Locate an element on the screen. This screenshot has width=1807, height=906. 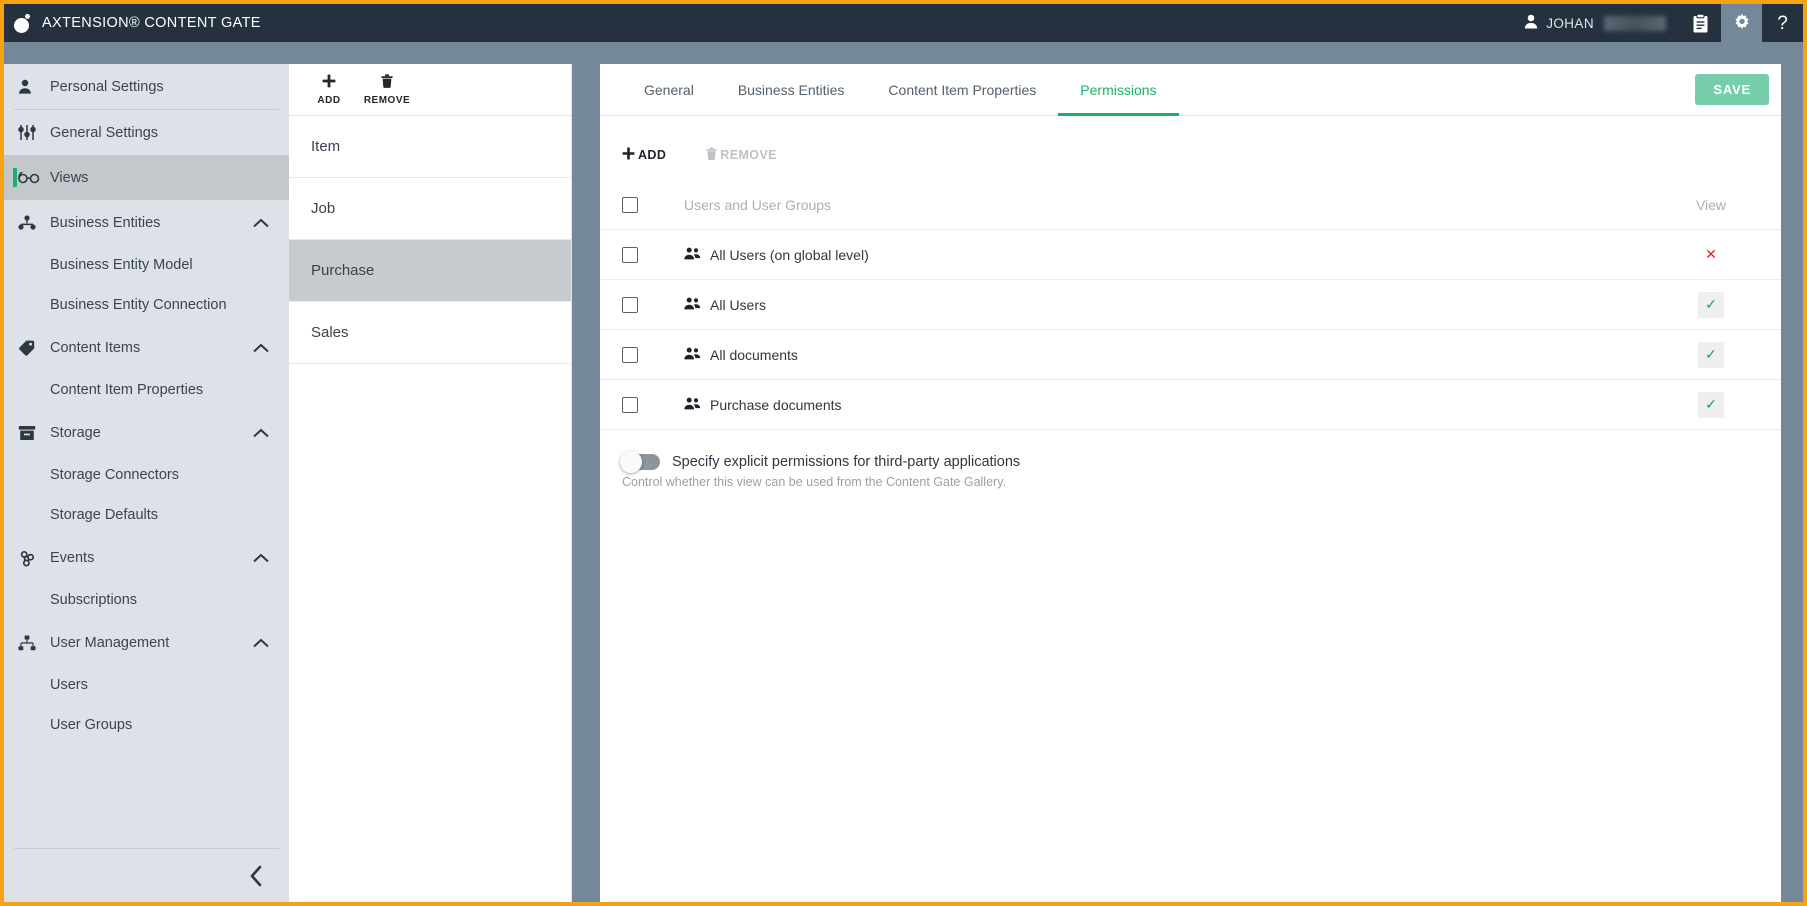
third-party-permissions-toggle is located at coordinates (640, 462).